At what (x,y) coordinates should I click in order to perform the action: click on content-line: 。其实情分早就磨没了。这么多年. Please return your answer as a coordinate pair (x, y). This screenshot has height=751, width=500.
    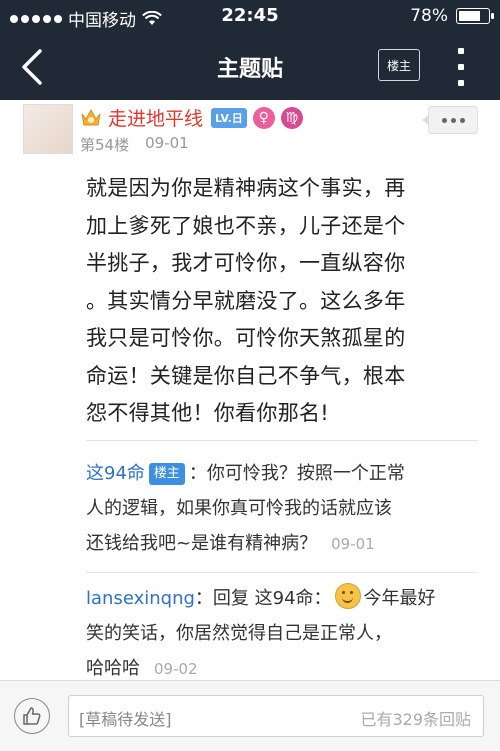
    Looking at the image, I should click on (246, 300).